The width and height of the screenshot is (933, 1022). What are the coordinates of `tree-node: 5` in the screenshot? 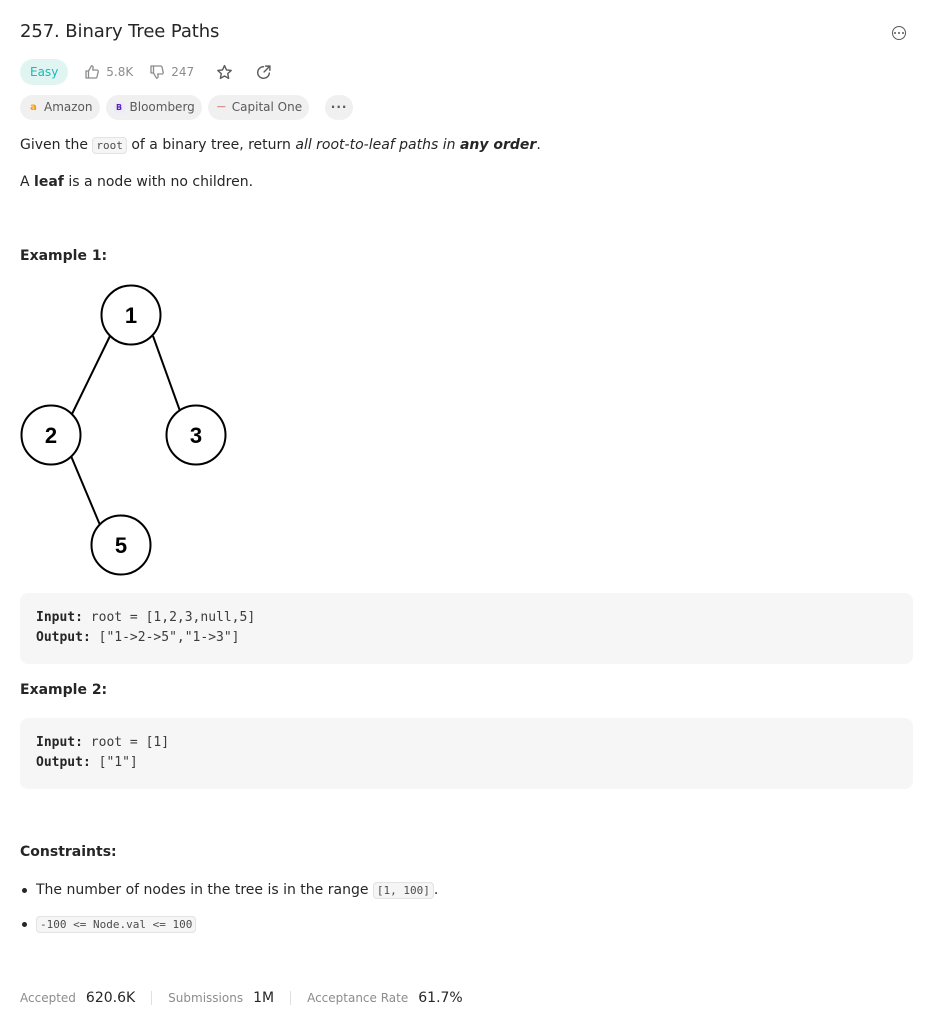 It's located at (121, 545).